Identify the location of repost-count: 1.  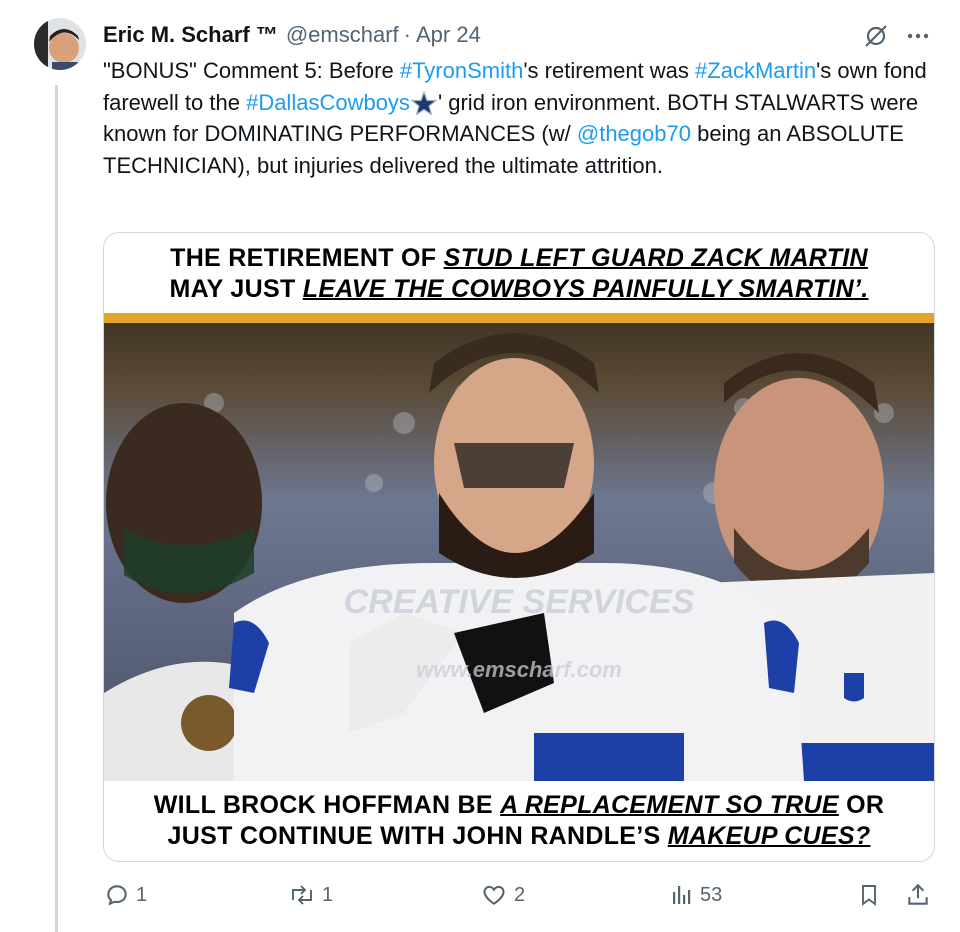
(328, 894).